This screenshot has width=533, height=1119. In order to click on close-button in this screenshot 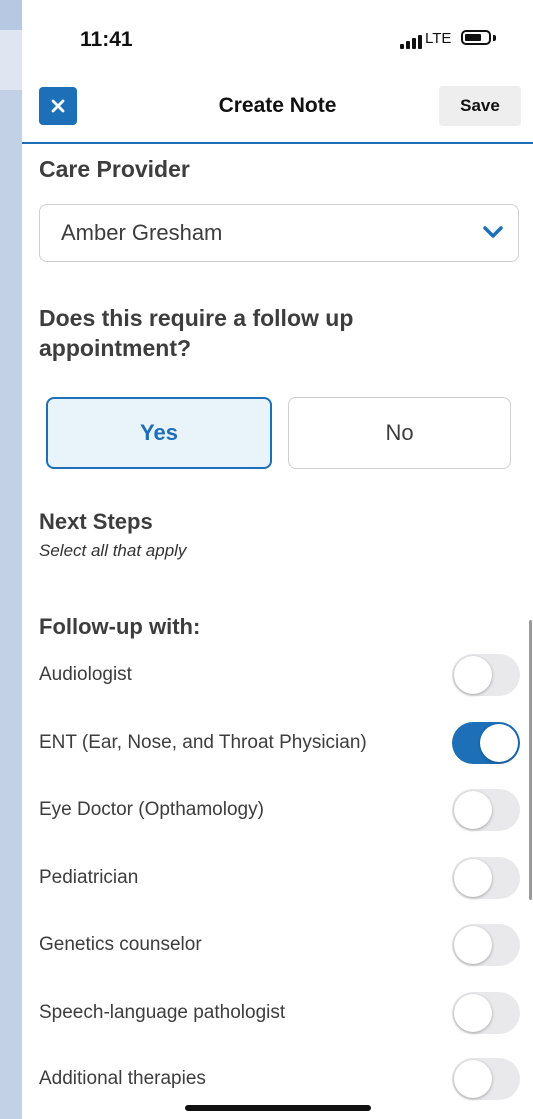, I will do `click(58, 106)`.